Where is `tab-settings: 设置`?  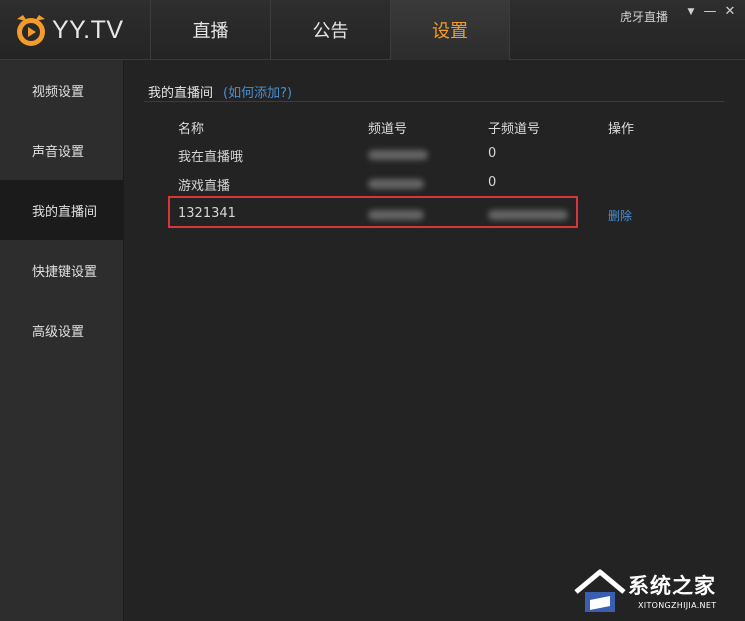 tab-settings: 设置 is located at coordinates (450, 30).